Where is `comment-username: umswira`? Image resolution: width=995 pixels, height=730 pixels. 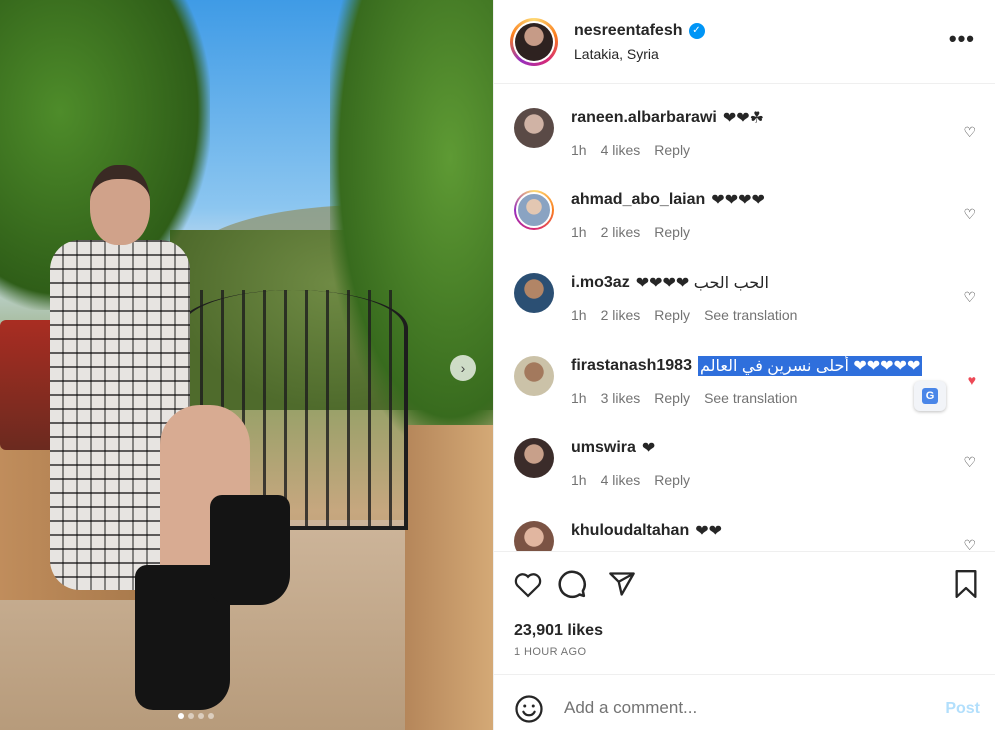
comment-username: umswira is located at coordinates (603, 448).